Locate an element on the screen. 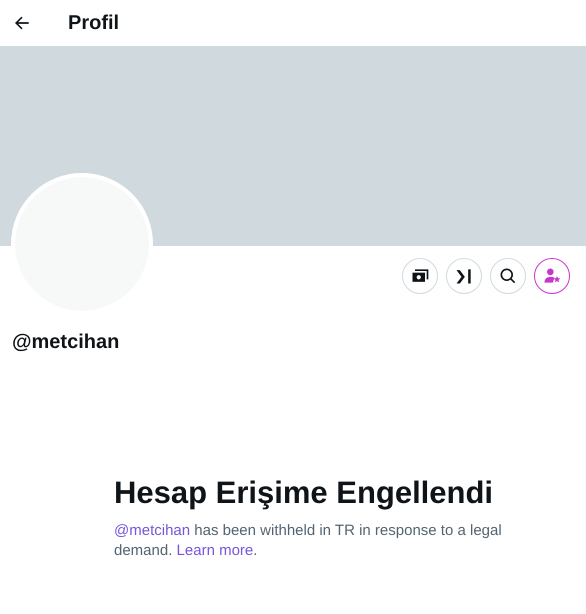 The image size is (586, 614). mention-link: @metcihan is located at coordinates (152, 530).